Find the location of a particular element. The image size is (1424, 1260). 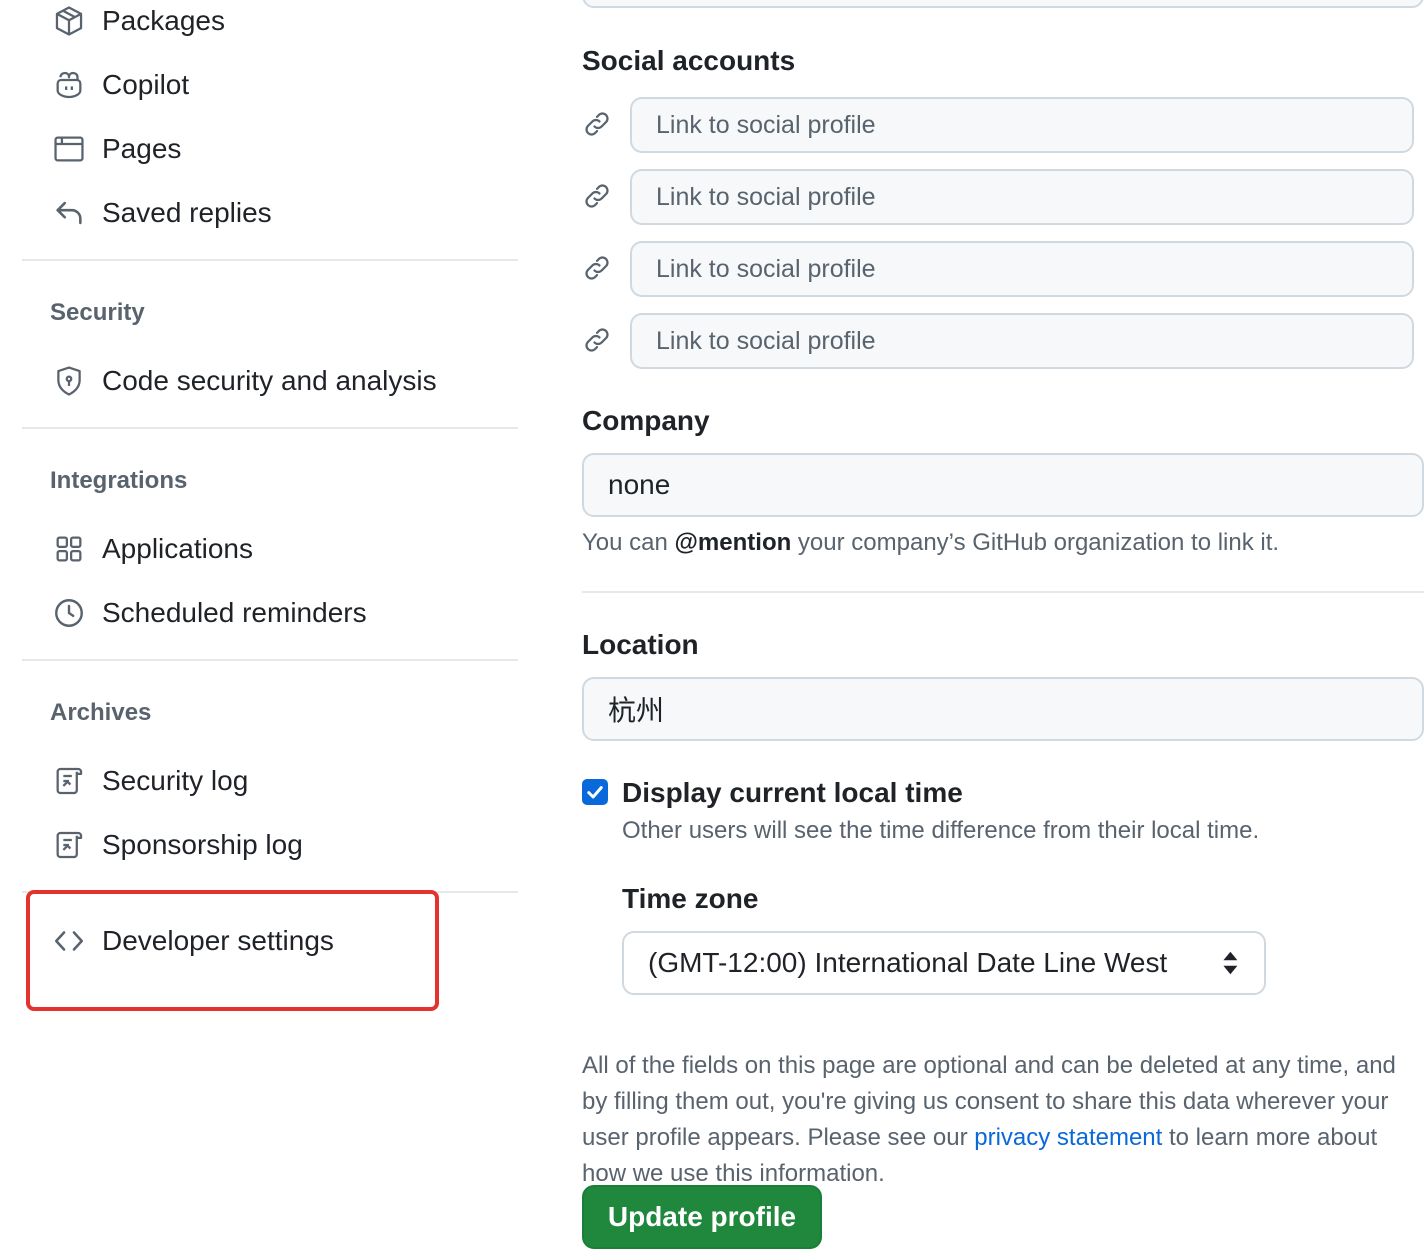

section-heading-security: Security is located at coordinates (97, 312).